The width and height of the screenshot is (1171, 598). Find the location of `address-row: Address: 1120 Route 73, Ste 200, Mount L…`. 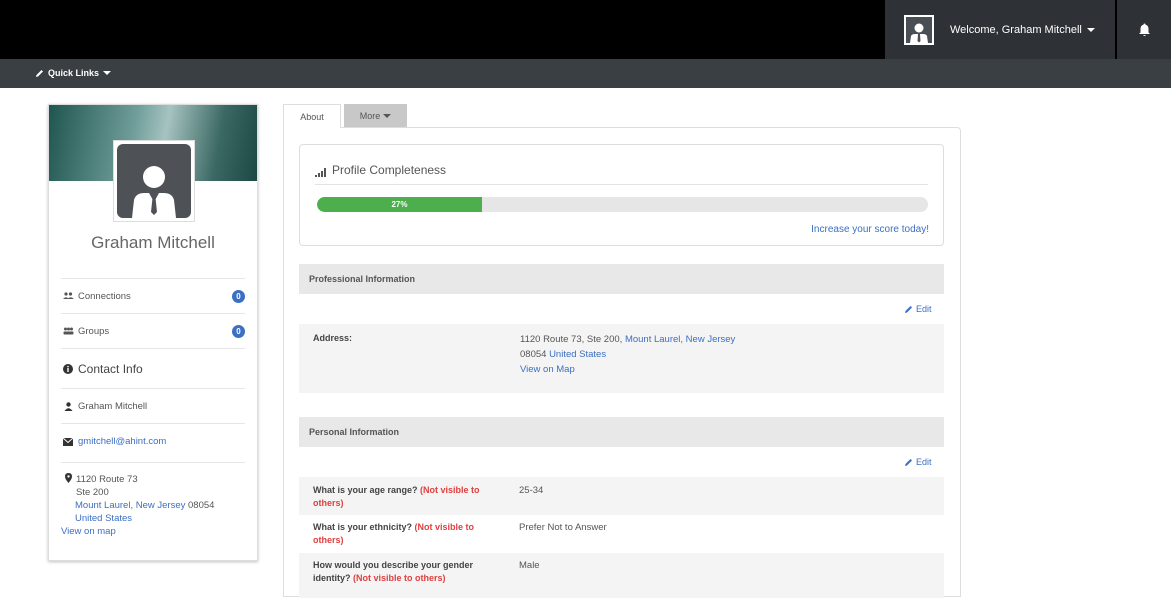

address-row: Address: 1120 Route 73, Ste 200, Mount L… is located at coordinates (621, 358).